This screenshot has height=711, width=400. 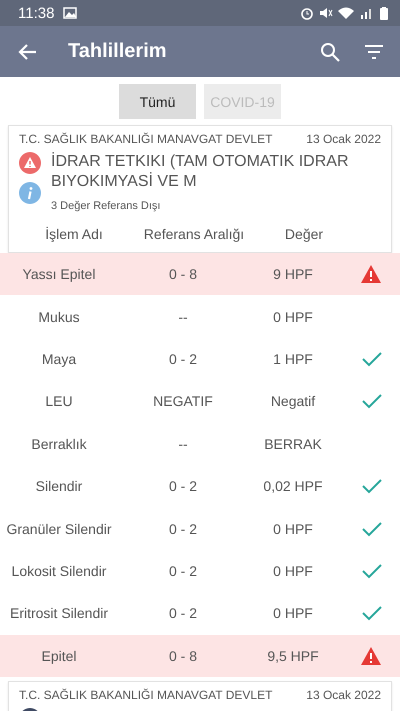 I want to click on result-value: Negatif, so click(x=293, y=401).